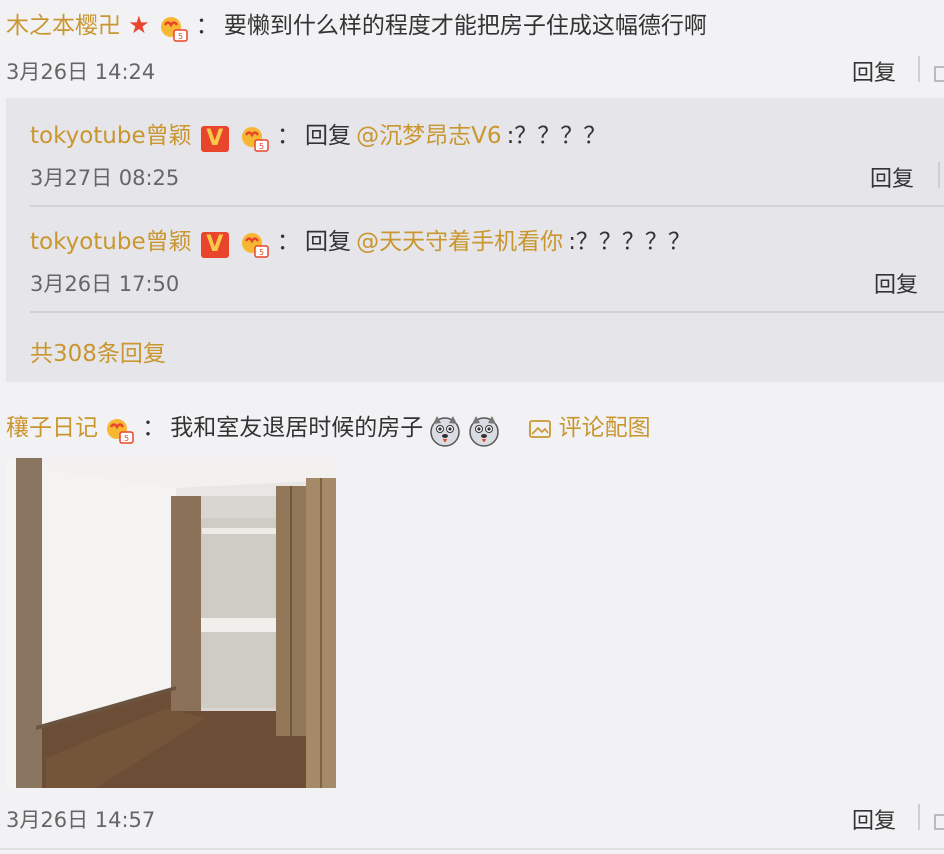  I want to click on comment-text: 我和室友退居时候的房子, so click(297, 428).